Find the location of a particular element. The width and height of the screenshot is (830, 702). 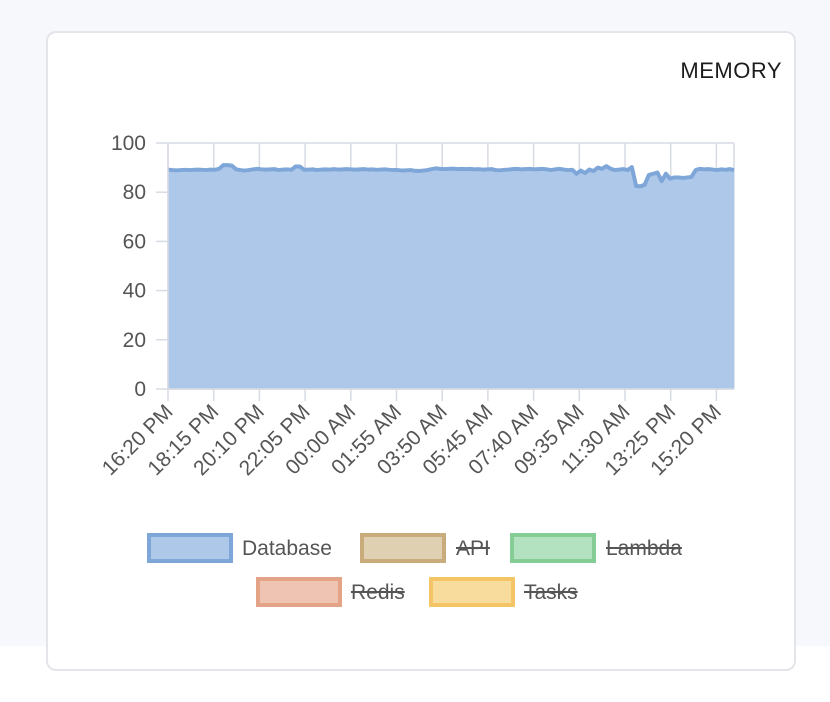

legend-item-api: API is located at coordinates (425, 548).